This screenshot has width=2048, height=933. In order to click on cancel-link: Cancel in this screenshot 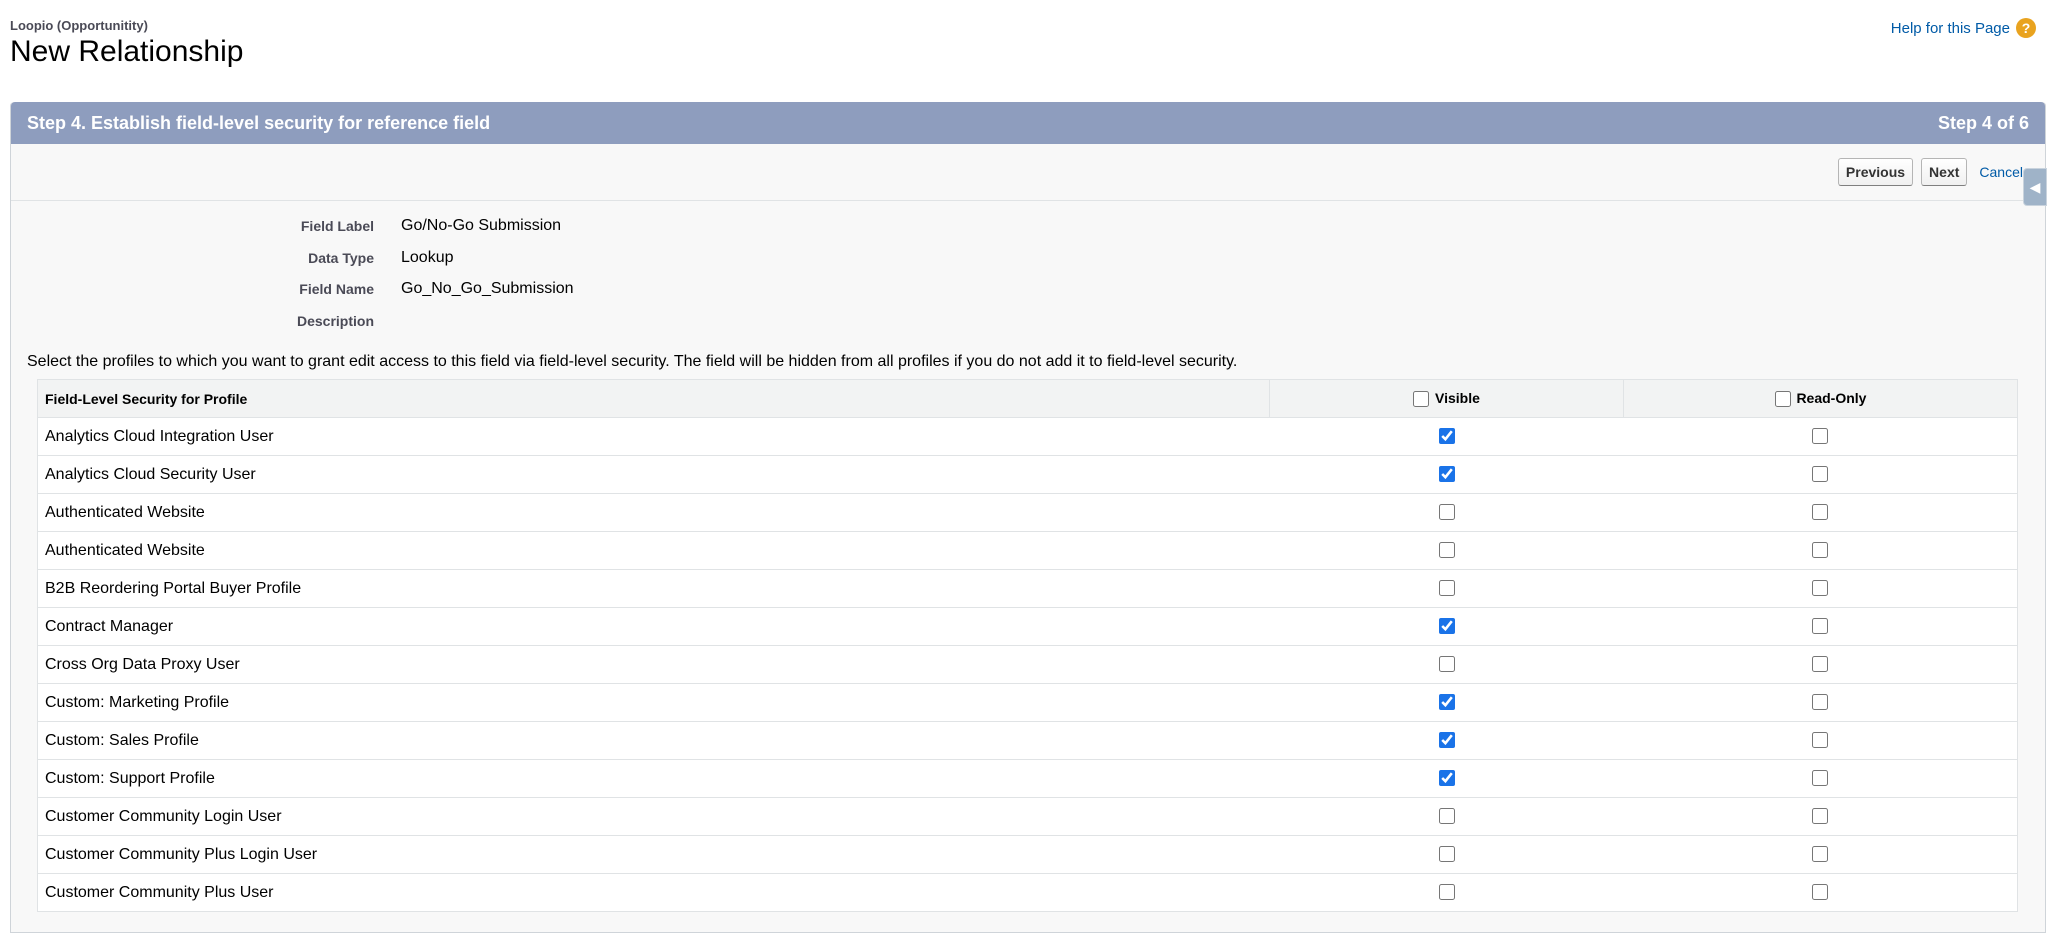, I will do `click(2001, 172)`.